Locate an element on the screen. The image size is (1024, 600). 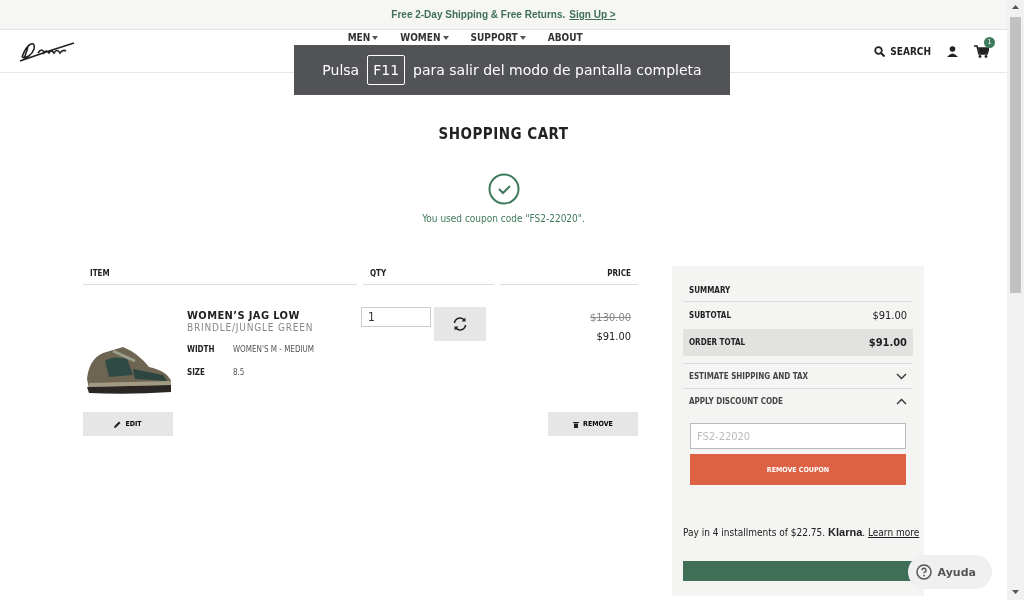
accordion-header: ESTIMATE SHIPPING AND TAX is located at coordinates (798, 375).